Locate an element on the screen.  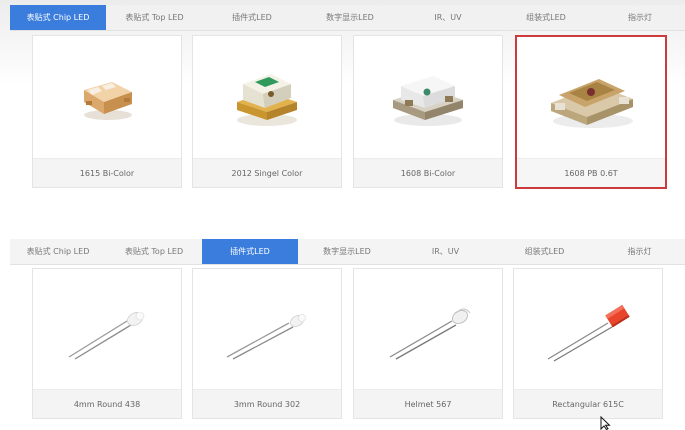
product-card: 1608 Bi-Color is located at coordinates (428, 111).